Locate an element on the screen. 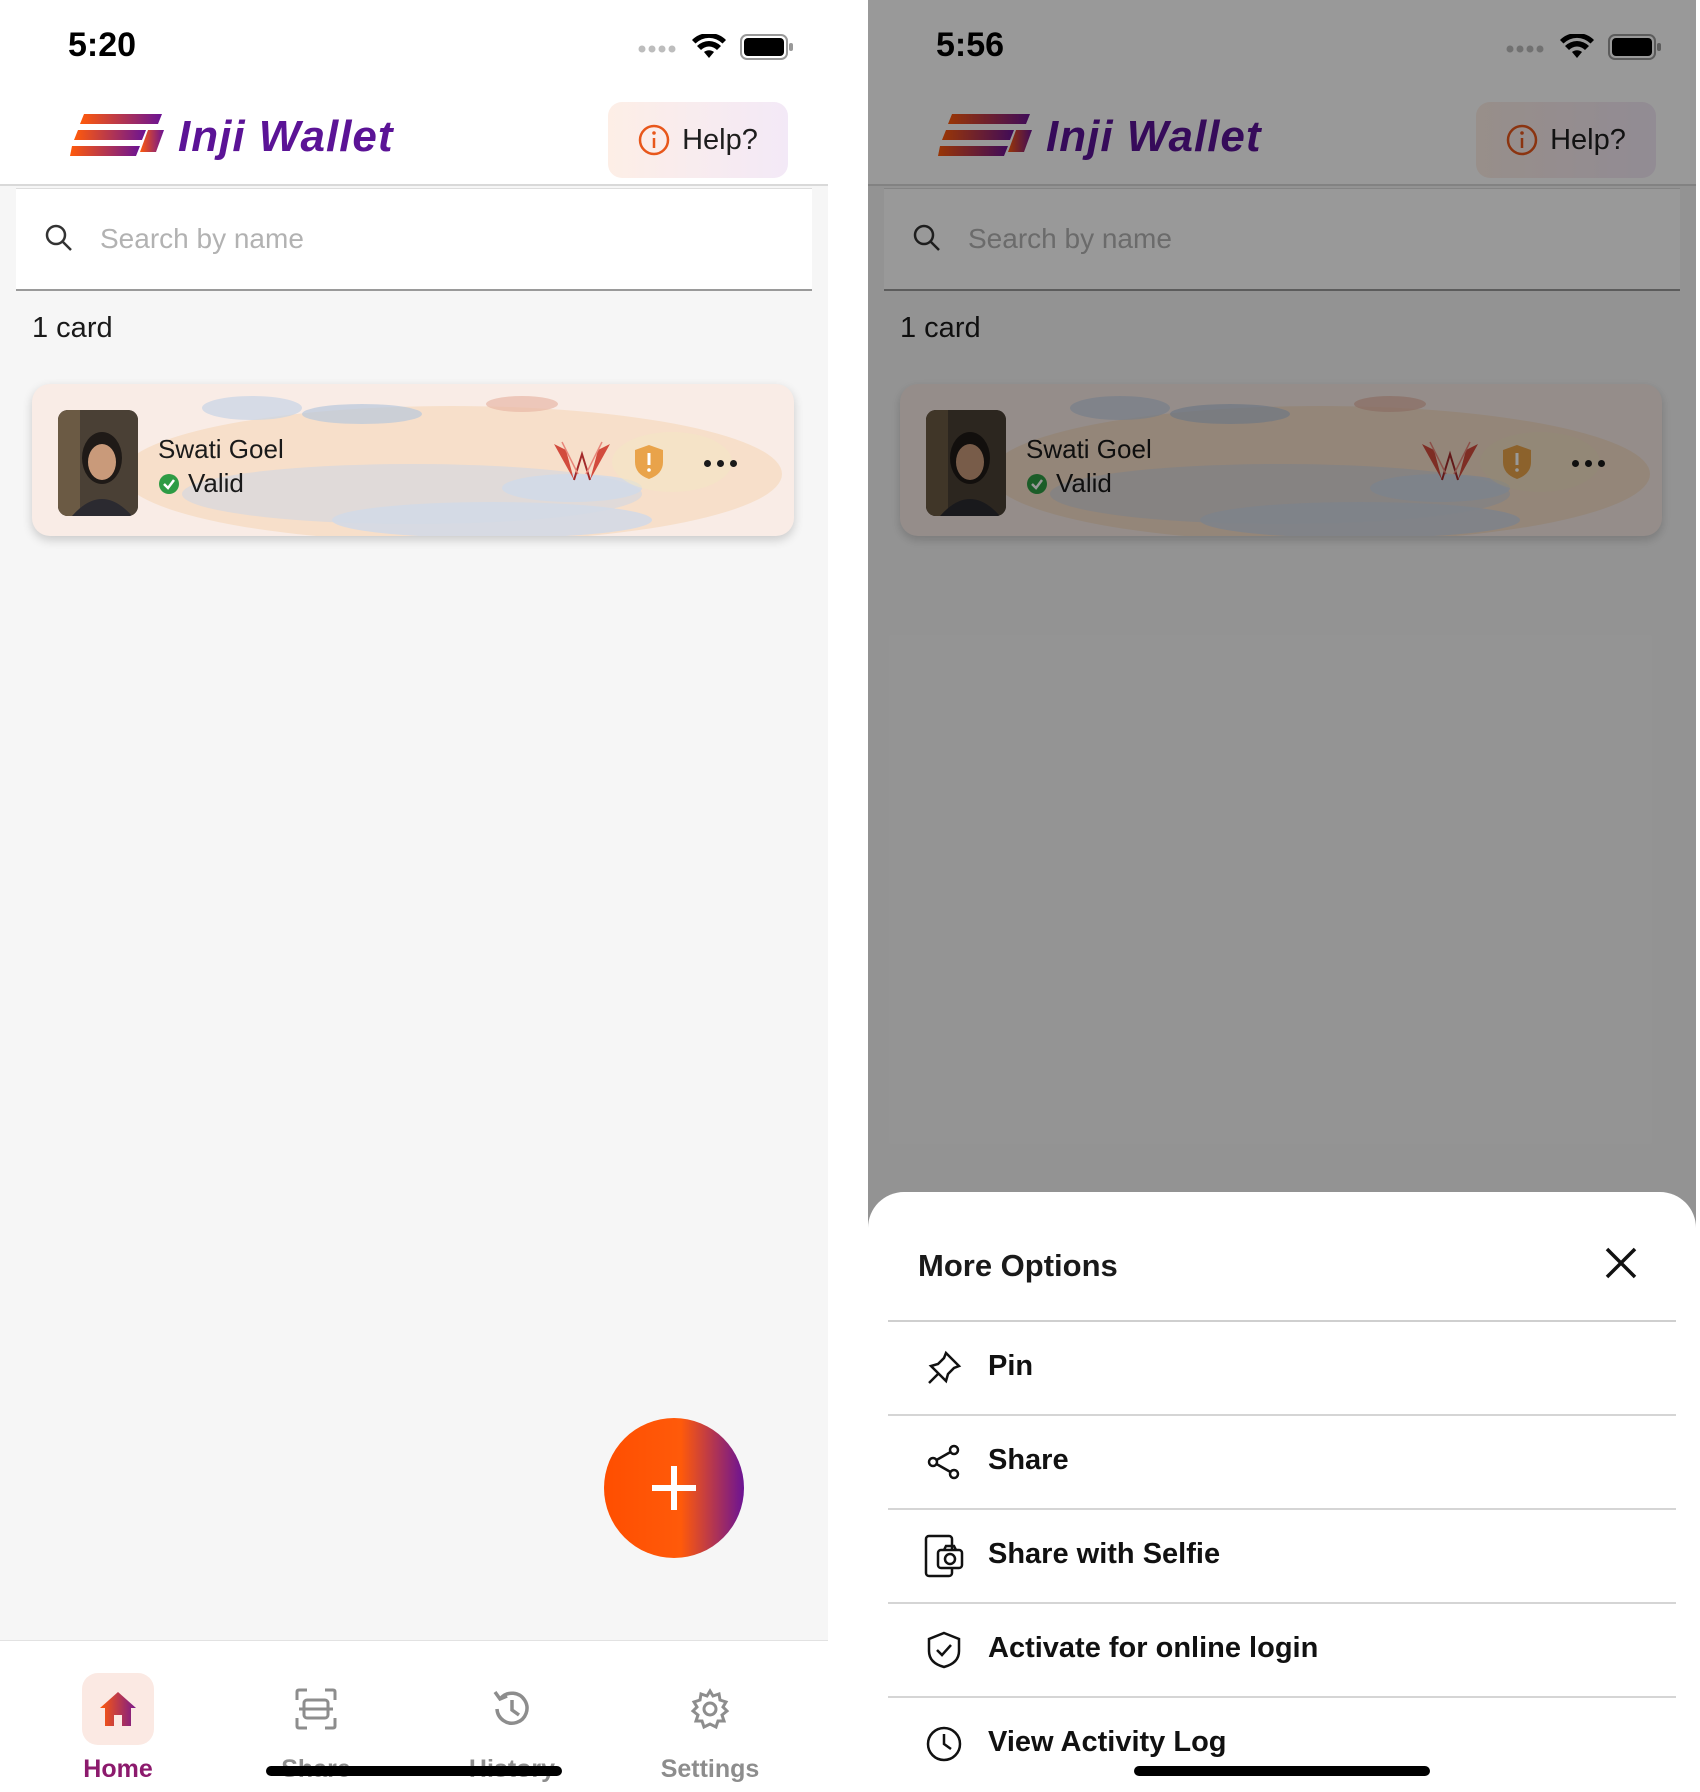 The width and height of the screenshot is (1700, 1792). option-share: Share is located at coordinates (1282, 1463).